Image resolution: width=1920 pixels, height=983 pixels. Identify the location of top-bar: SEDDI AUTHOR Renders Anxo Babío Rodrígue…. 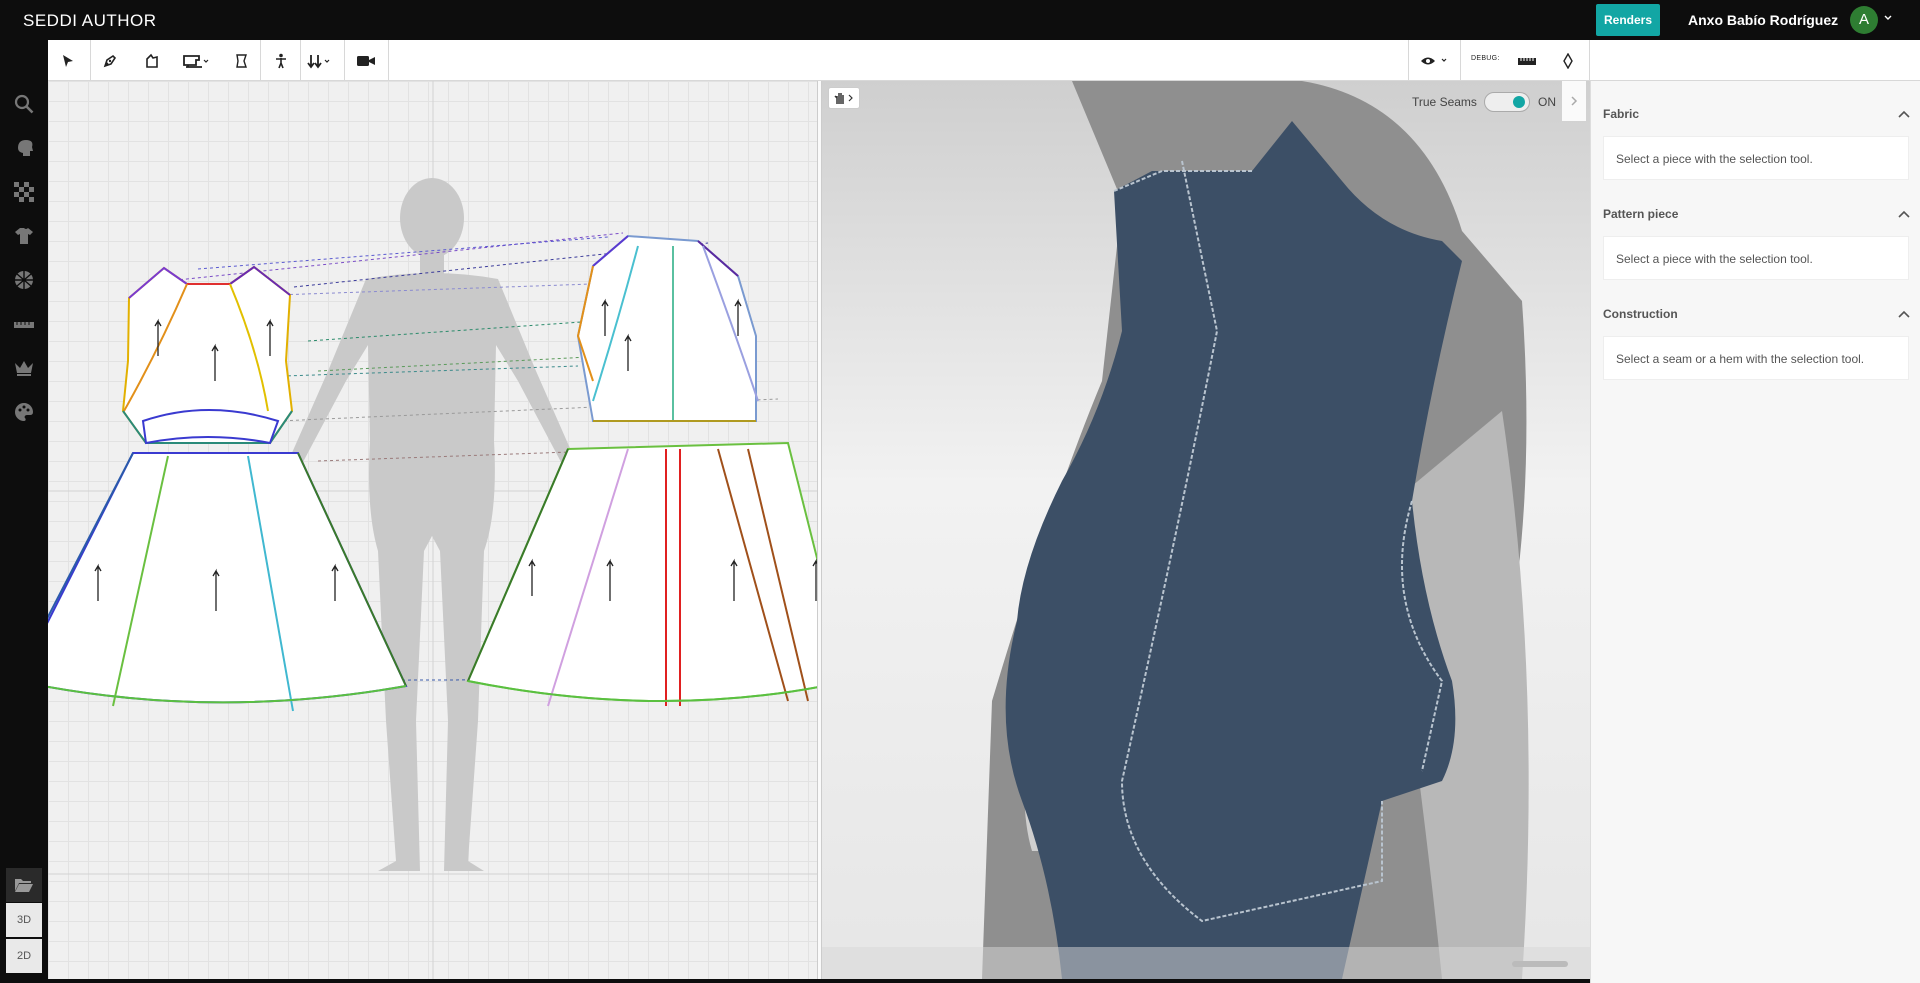
(960, 20).